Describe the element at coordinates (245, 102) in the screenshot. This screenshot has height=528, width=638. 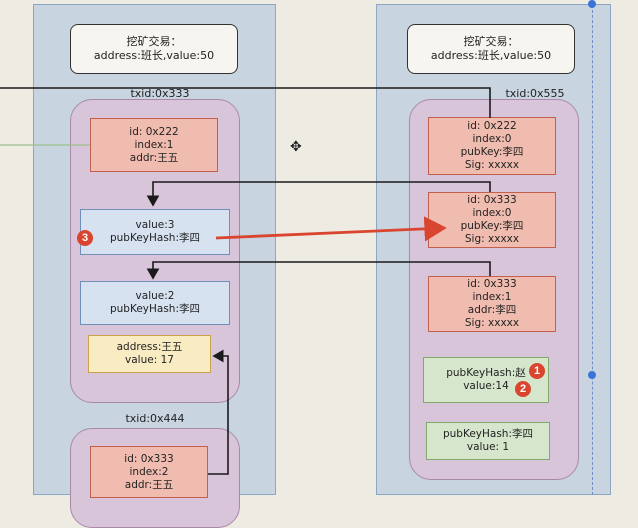
I see `connector-top` at that location.